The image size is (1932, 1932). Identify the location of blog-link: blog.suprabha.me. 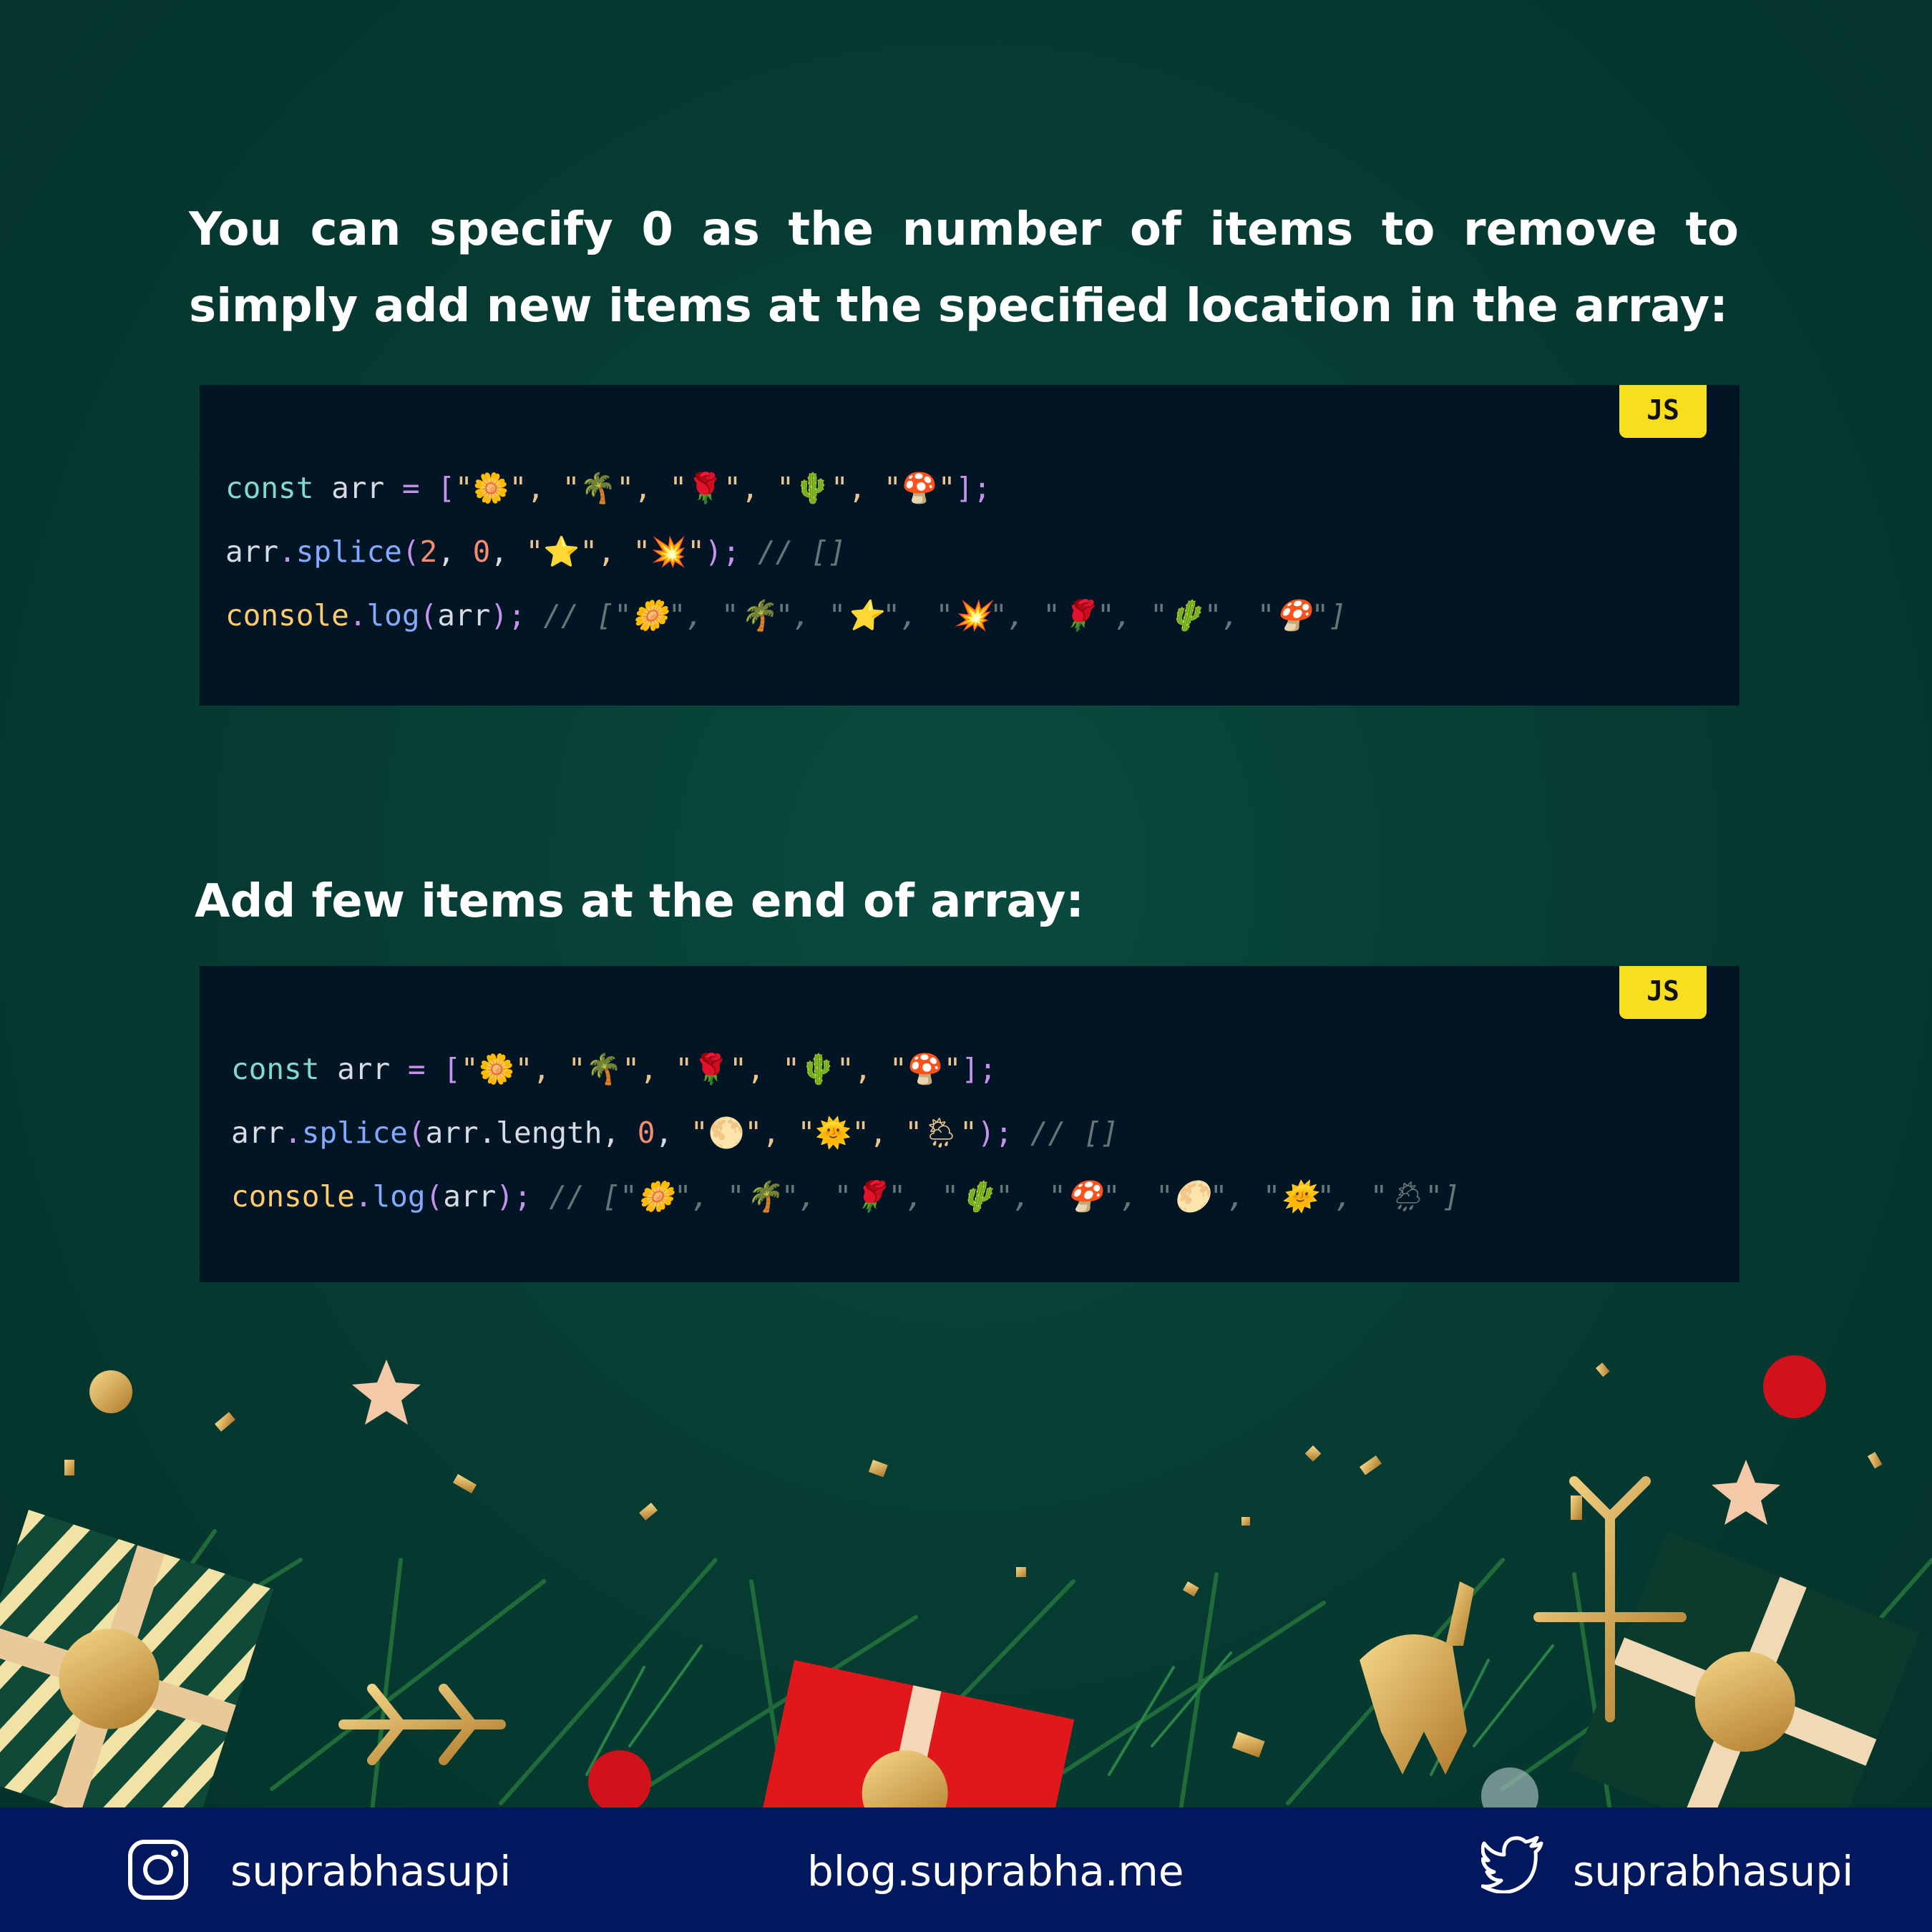
(995, 1871).